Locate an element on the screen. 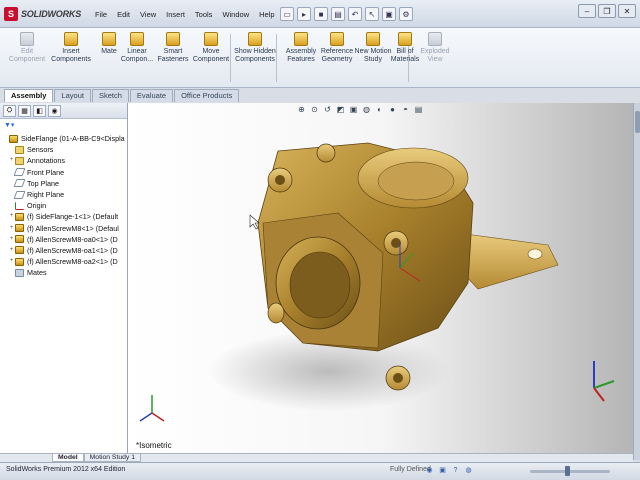  zoom-slider-knob is located at coordinates (567, 471).